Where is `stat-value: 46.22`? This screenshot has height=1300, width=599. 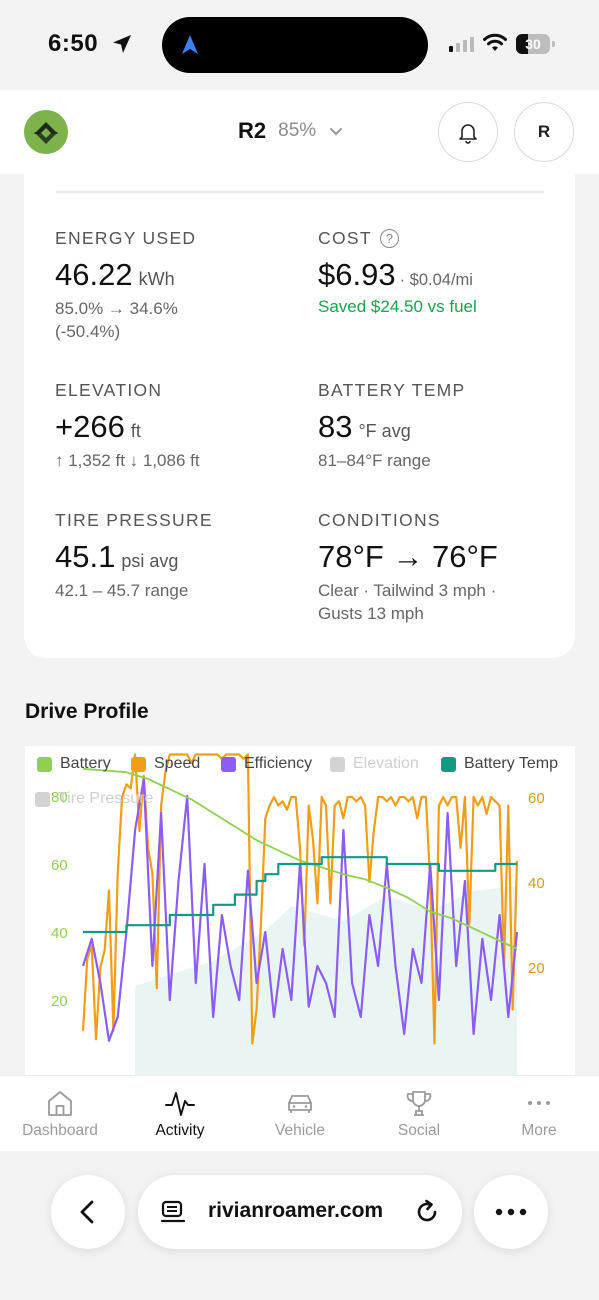 stat-value: 46.22 is located at coordinates (94, 274).